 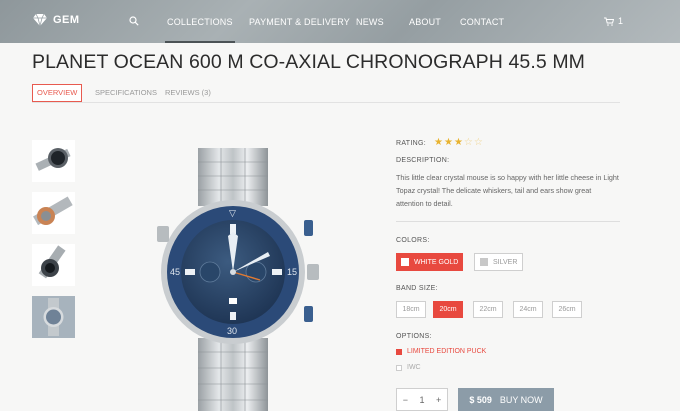 What do you see at coordinates (299, 22) in the screenshot?
I see `nav-payment-delivery: PAYMENT & DELIVERY` at bounding box center [299, 22].